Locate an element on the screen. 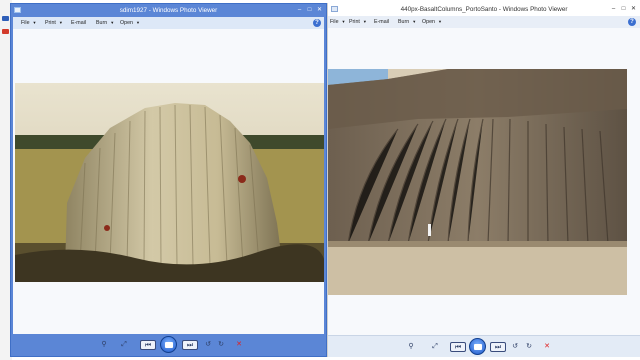  title-bar: sdim1927 - Windows Photo Viewer – □ ✕ is located at coordinates (168, 10).